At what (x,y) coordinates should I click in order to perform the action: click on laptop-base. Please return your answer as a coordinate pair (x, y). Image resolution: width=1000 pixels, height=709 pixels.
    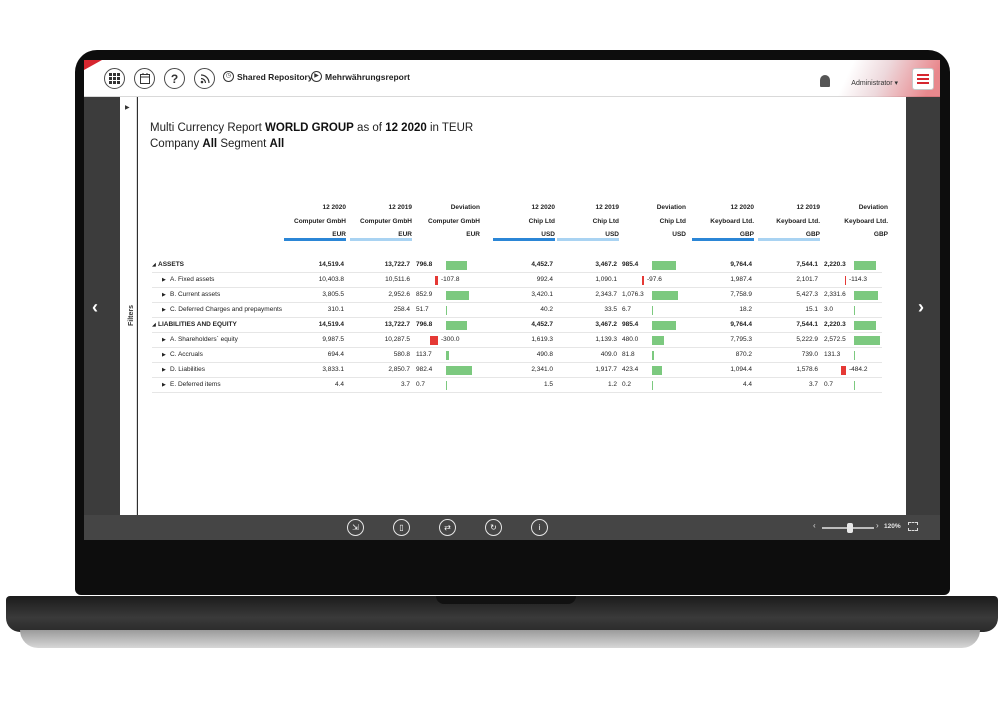
    Looking at the image, I should click on (502, 614).